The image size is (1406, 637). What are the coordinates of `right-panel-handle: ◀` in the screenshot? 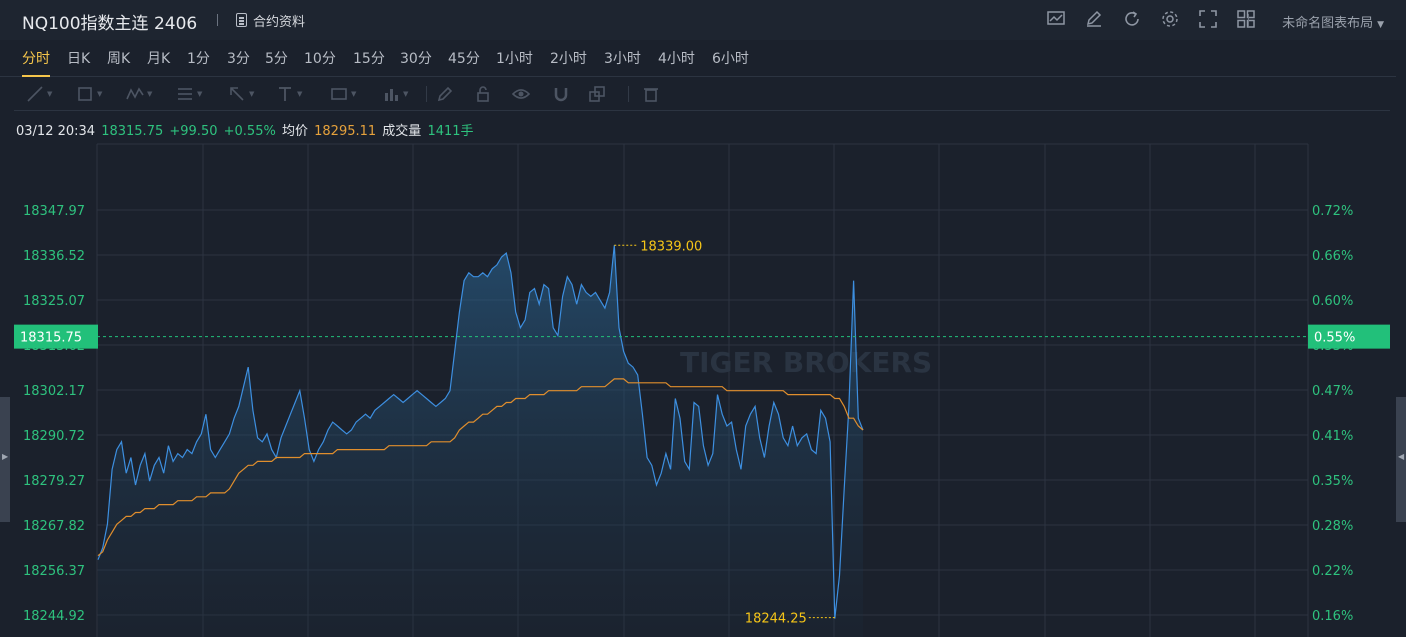 It's located at (1401, 459).